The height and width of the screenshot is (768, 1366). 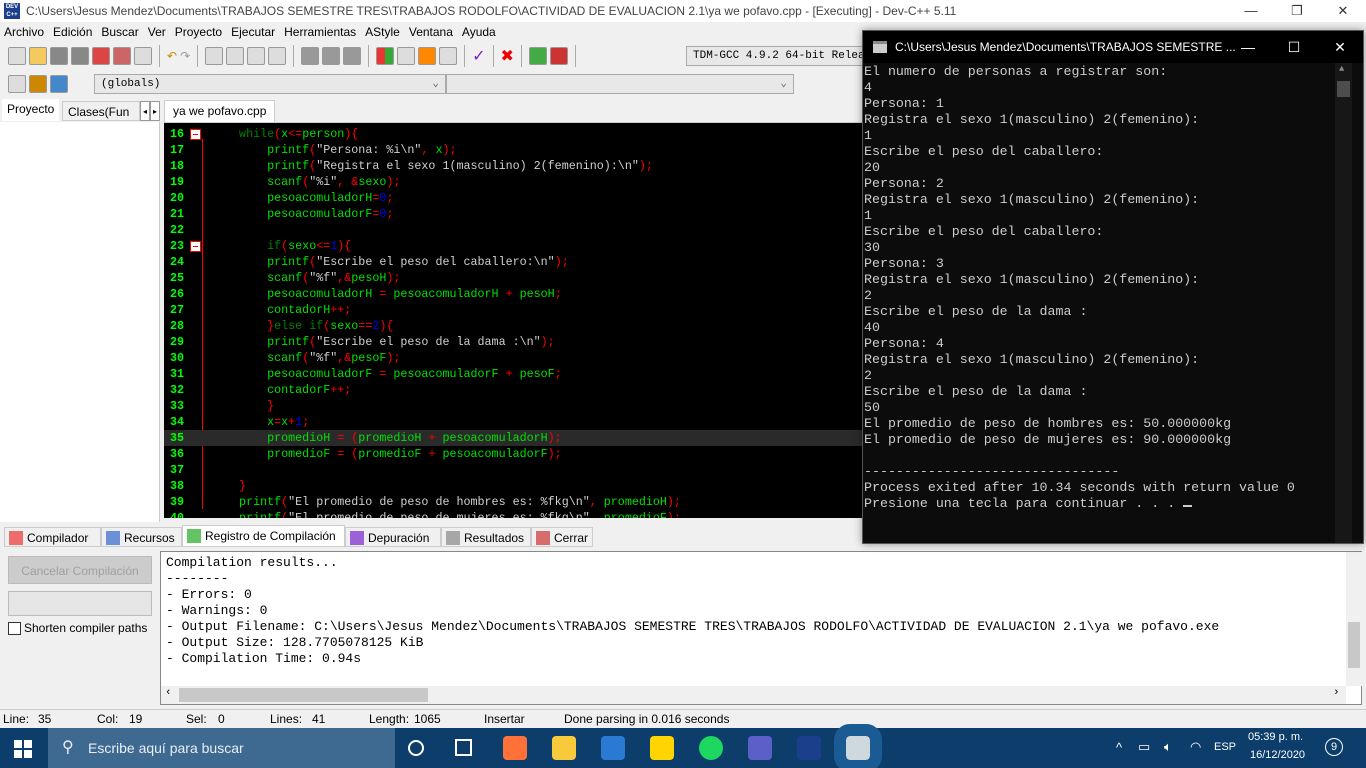 What do you see at coordinates (277, 56) in the screenshot?
I see `unindent-icon` at bounding box center [277, 56].